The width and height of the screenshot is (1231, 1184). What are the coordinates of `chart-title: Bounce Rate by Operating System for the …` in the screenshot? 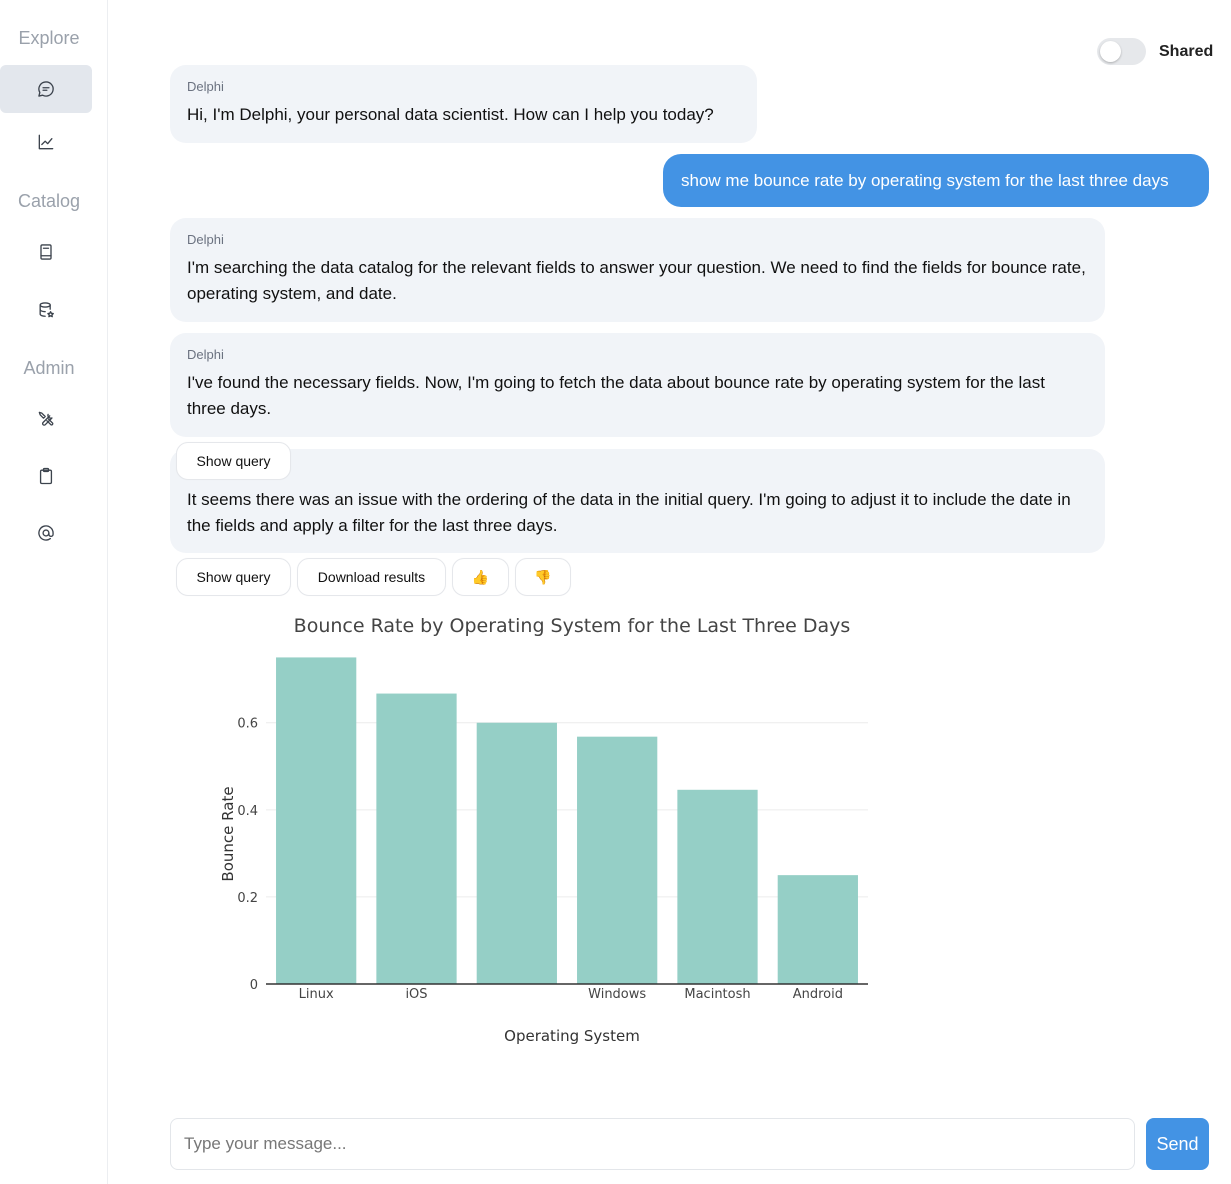 It's located at (572, 626).